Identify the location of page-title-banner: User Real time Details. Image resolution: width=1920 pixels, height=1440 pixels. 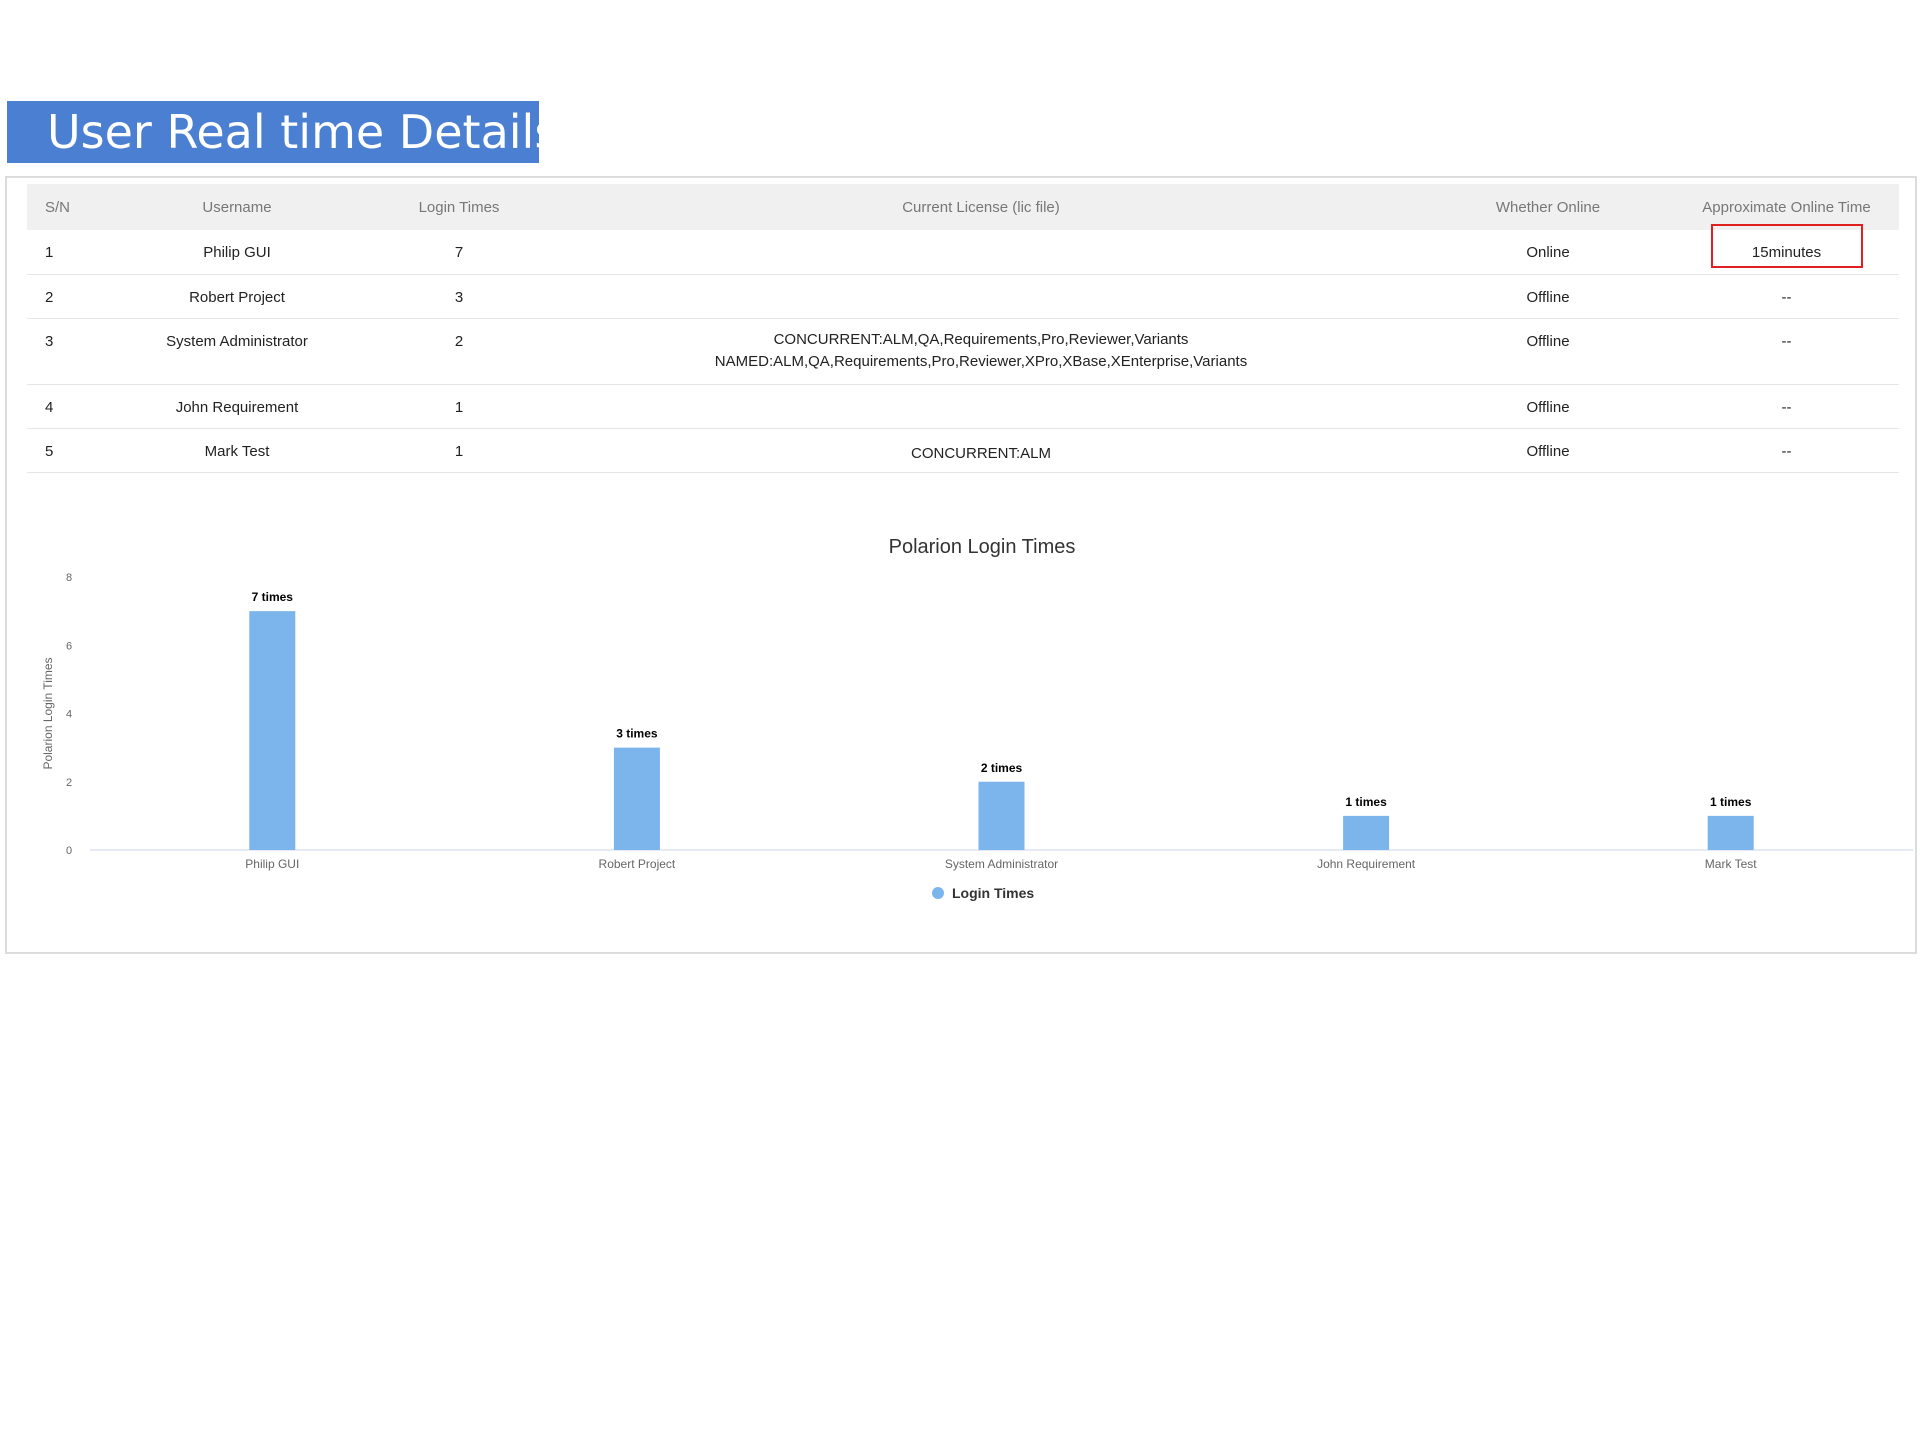
(282, 132).